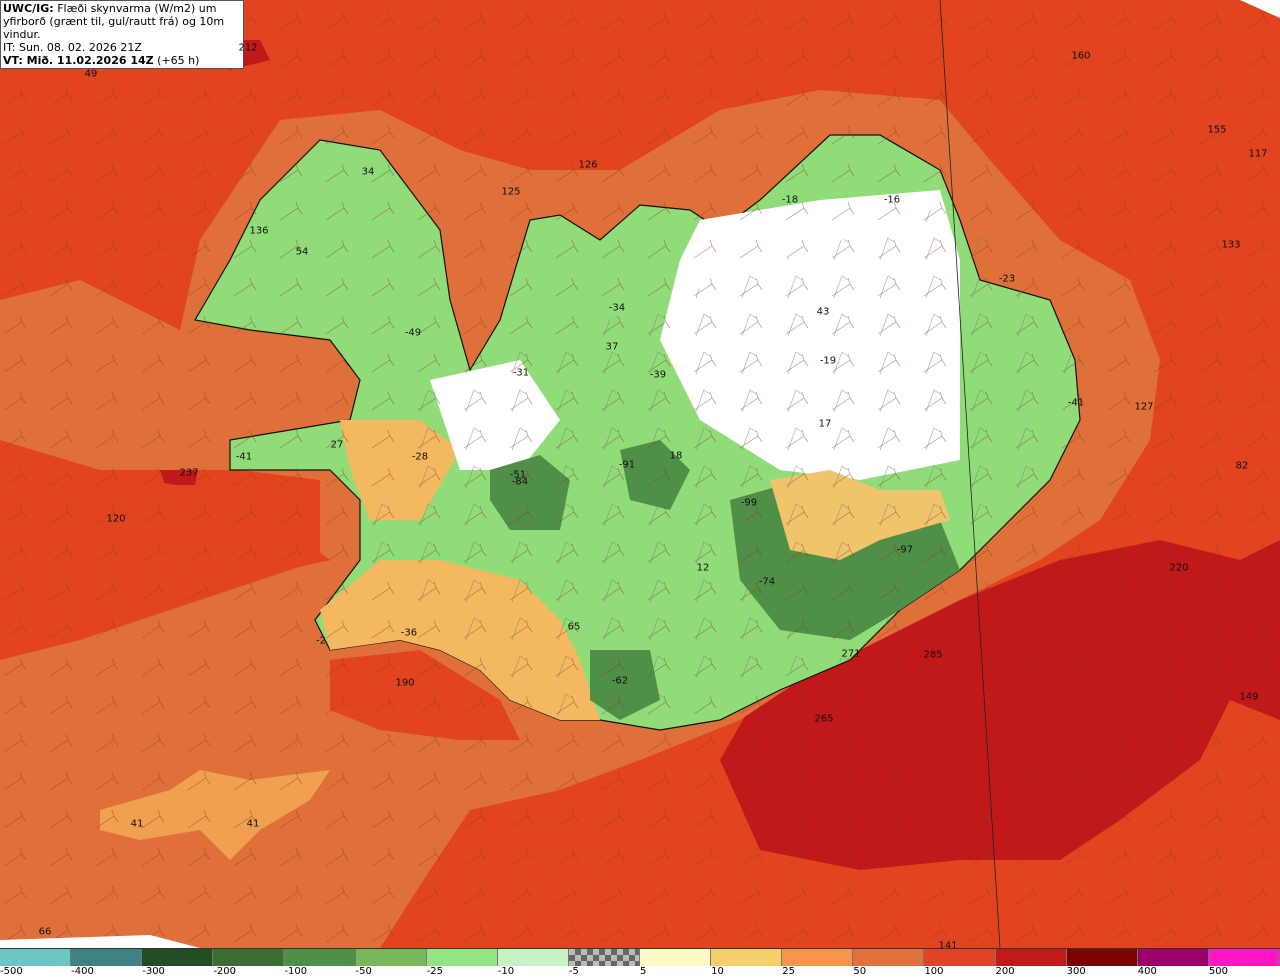  I want to click on map-value-label: 82, so click(1242, 466).